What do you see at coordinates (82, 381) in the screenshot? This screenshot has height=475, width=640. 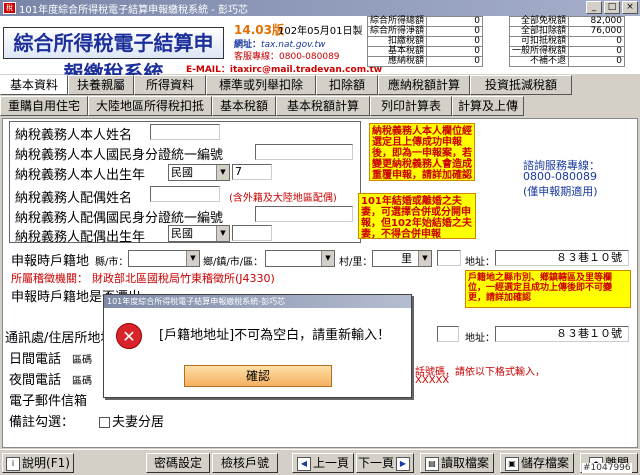 I see `night-area-code-label: 區碼` at bounding box center [82, 381].